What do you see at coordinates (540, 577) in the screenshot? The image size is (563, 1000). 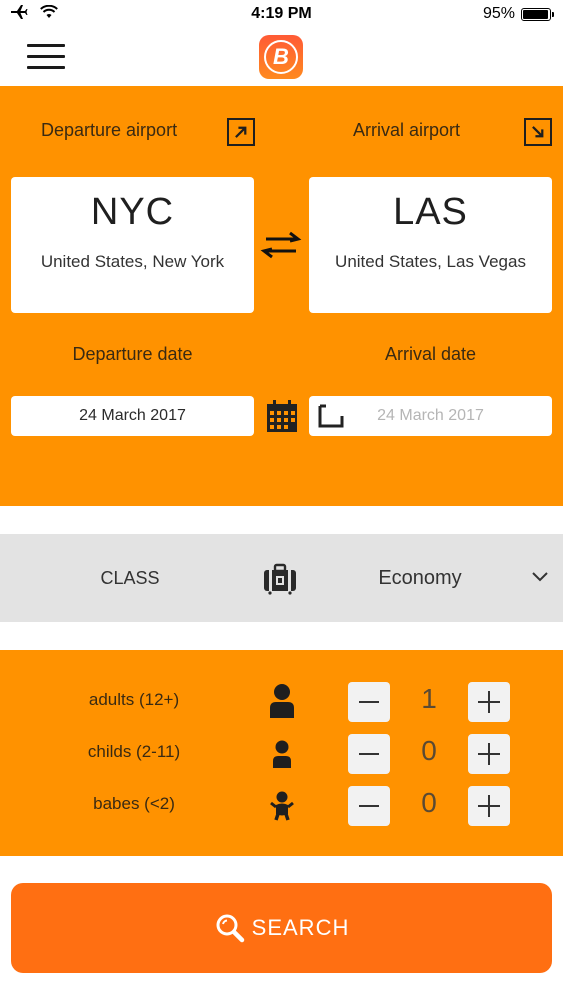 I see `chevron-down-icon` at bounding box center [540, 577].